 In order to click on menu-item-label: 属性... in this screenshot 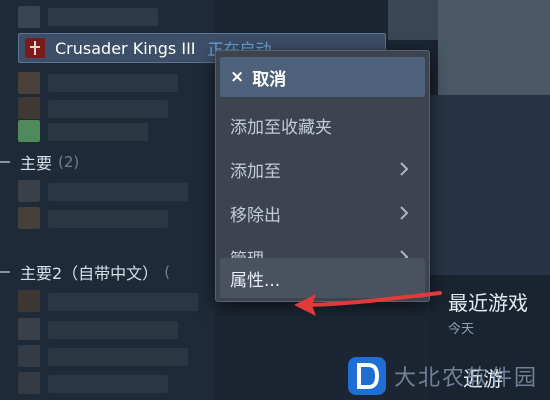, I will do `click(255, 280)`.